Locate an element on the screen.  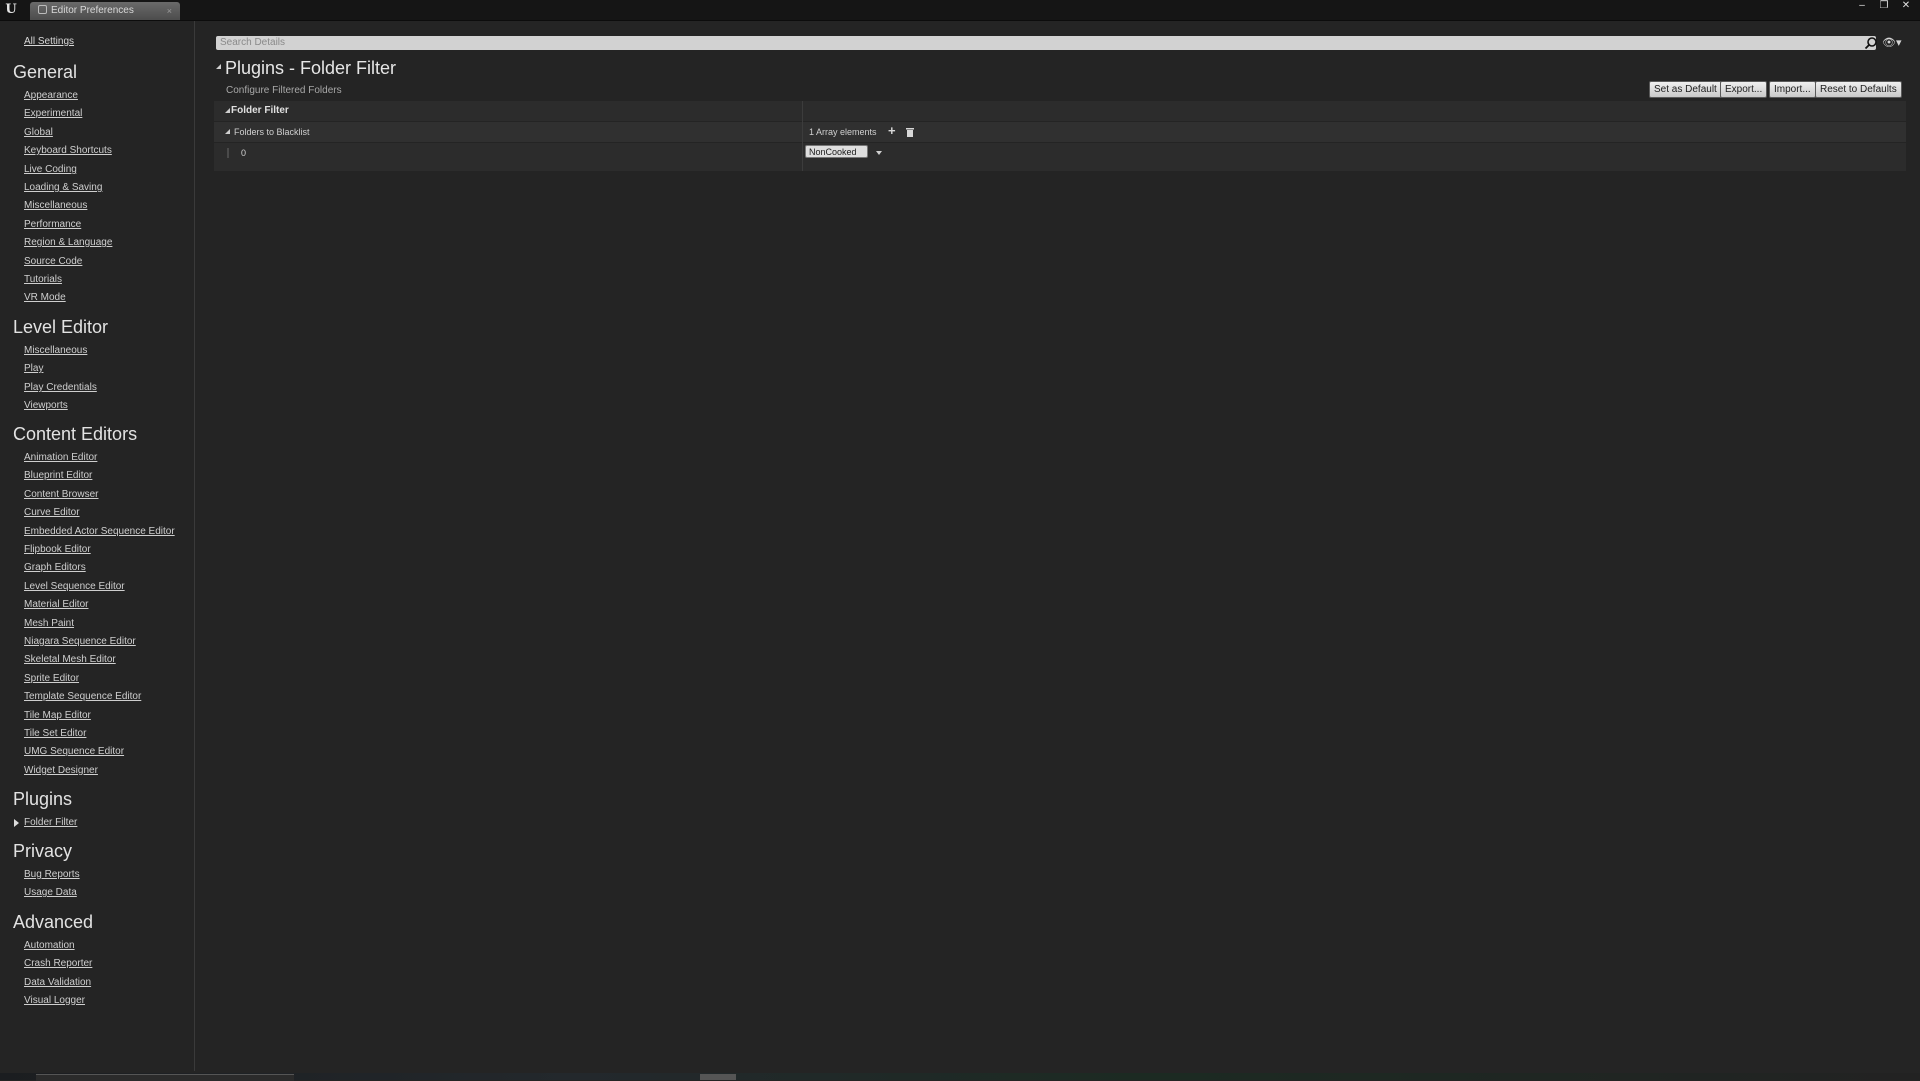
sidebar-item-flipbook-editor: Flipbook Editor is located at coordinates (57, 549).